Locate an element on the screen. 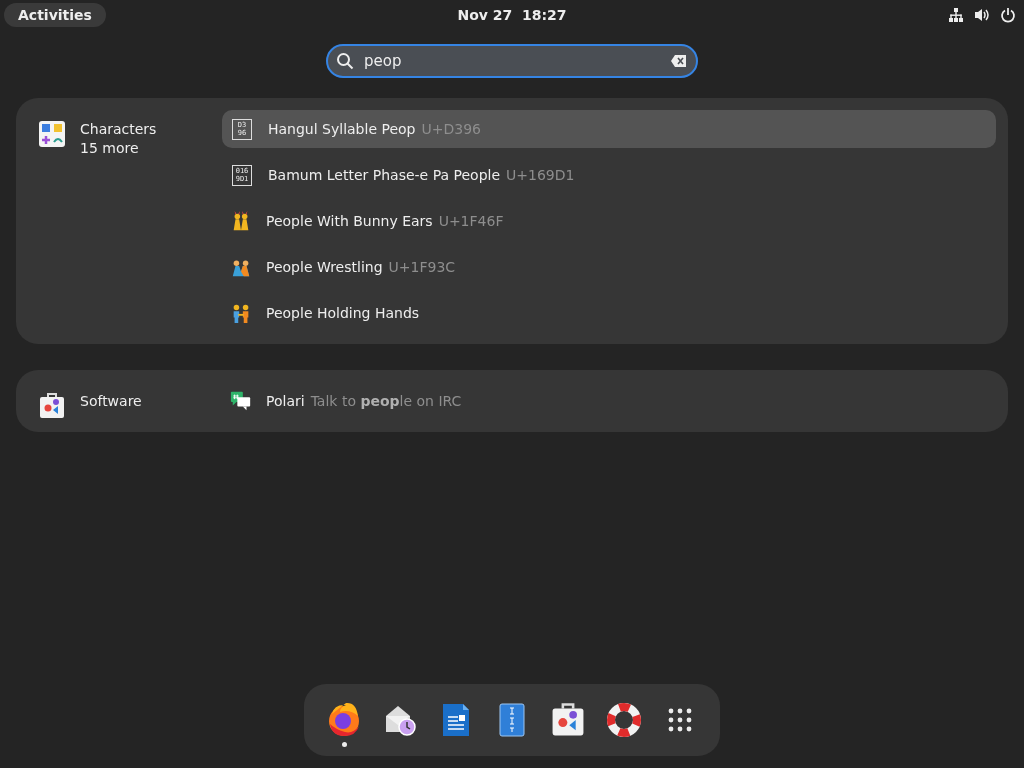 The width and height of the screenshot is (1024, 768). search-result: People With Bunny Ears U+1F46F is located at coordinates (609, 221).